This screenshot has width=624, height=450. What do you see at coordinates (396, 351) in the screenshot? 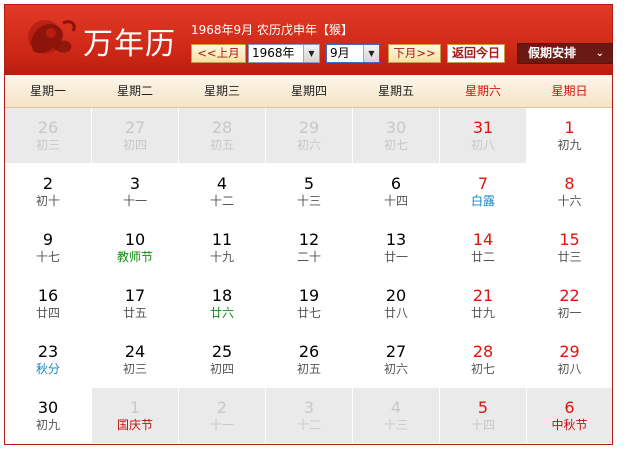
I see `day-number: 27` at bounding box center [396, 351].